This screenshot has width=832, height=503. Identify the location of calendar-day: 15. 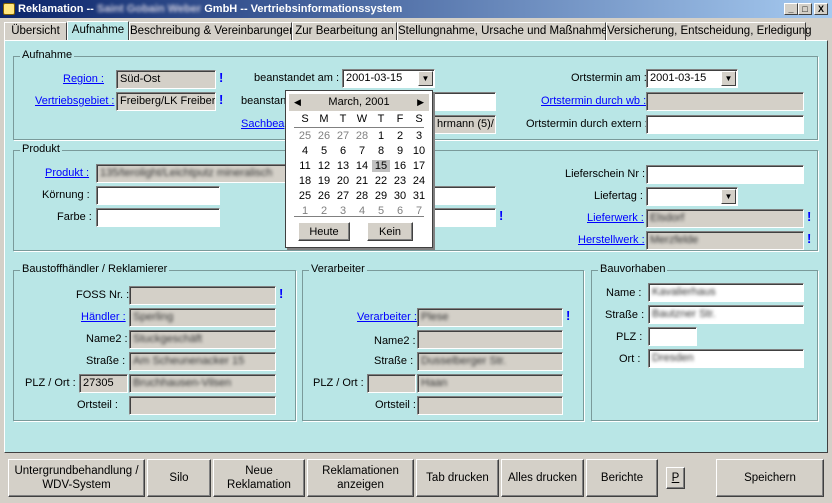
(381, 166).